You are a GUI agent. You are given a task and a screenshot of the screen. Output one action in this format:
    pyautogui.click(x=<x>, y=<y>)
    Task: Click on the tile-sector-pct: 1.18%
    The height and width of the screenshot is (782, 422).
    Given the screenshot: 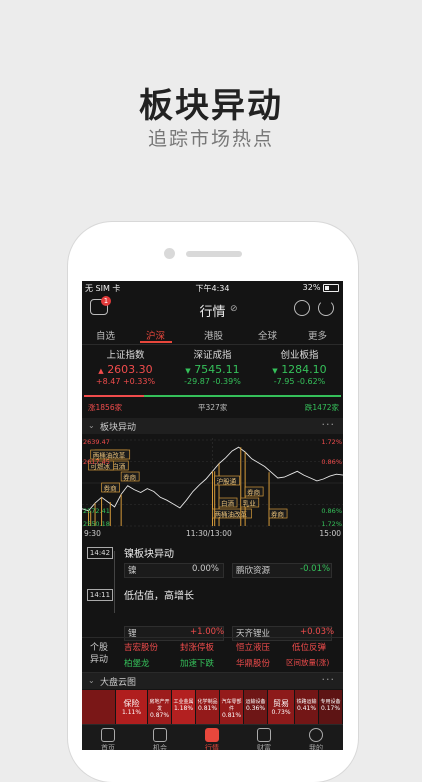 What is the action you would take?
    pyautogui.click(x=183, y=708)
    